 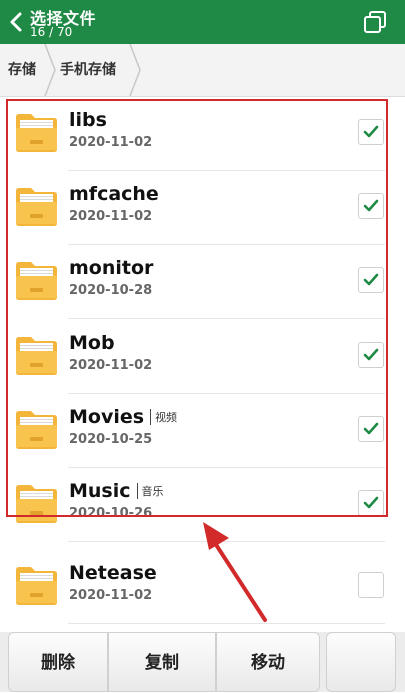 I want to click on annotation-arrow-icon, so click(x=235, y=572).